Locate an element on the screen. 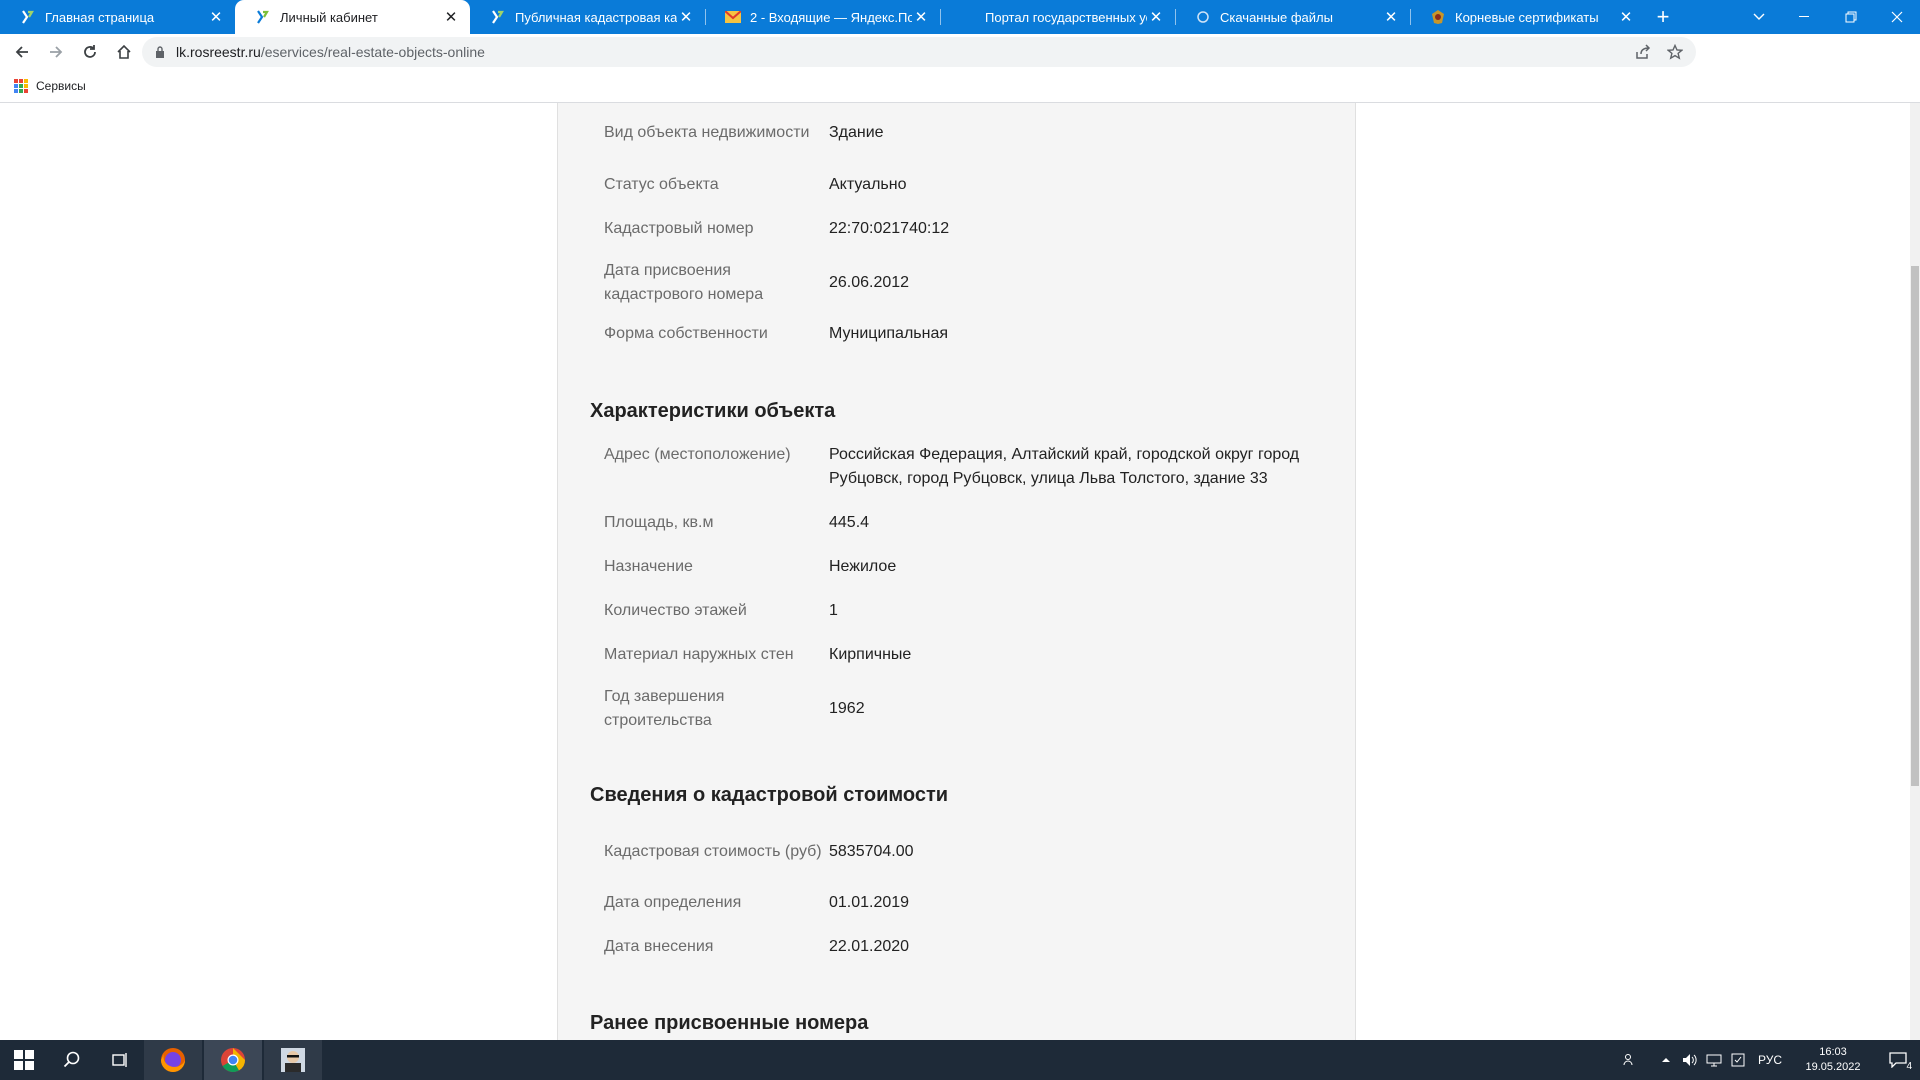 The width and height of the screenshot is (1920, 1080). network-icon is located at coordinates (1714, 1060).